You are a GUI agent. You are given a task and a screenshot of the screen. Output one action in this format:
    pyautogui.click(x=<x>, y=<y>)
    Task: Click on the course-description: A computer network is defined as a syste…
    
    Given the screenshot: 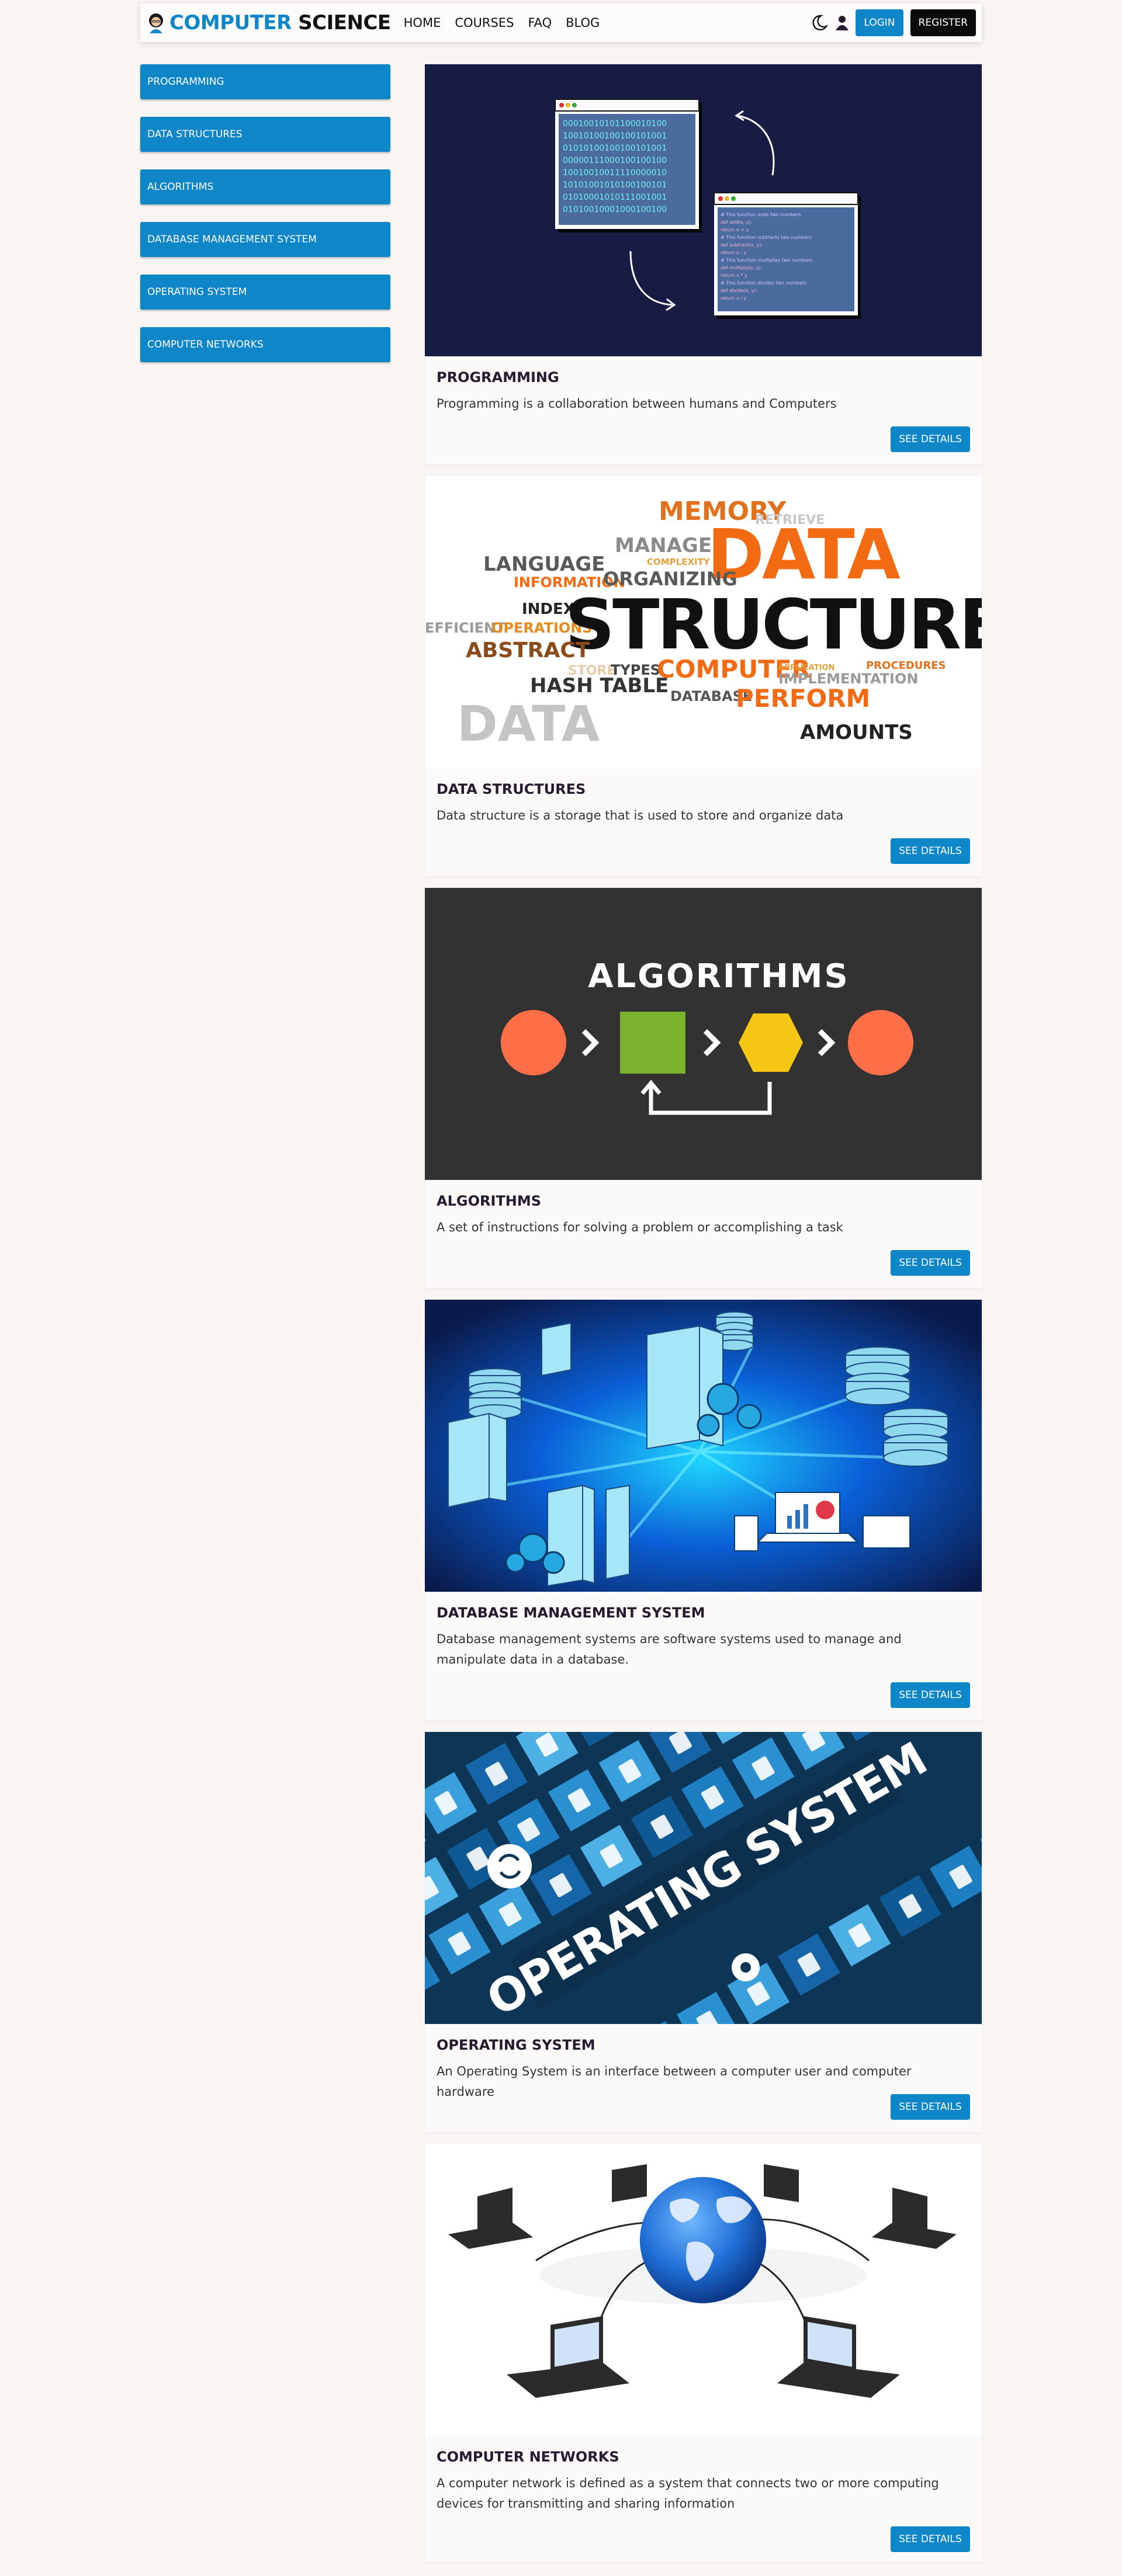 What is the action you would take?
    pyautogui.click(x=688, y=2494)
    